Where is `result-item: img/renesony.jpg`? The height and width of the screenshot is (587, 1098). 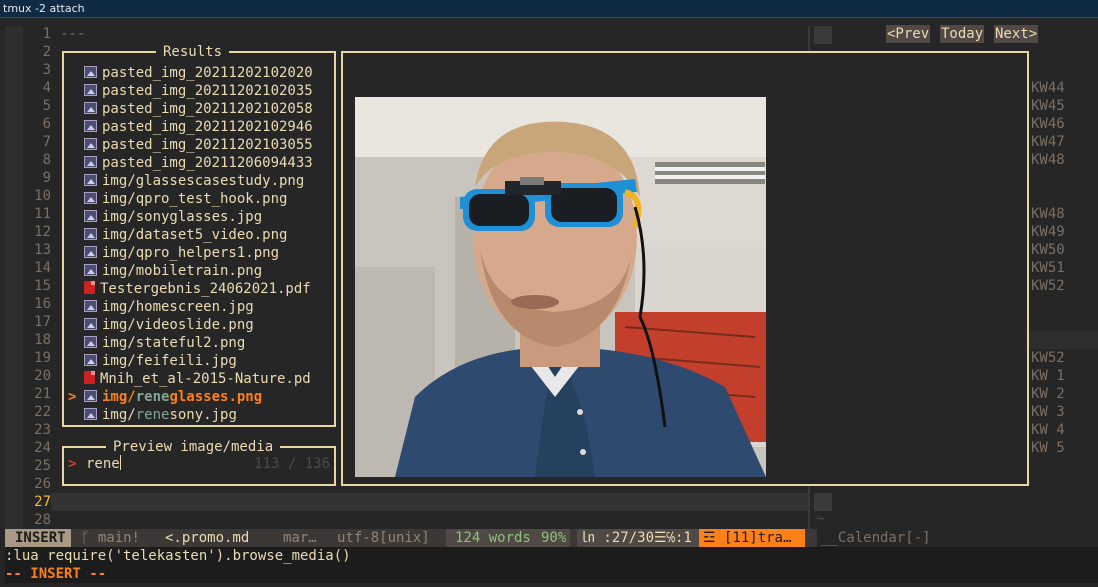 result-item: img/renesony.jpg is located at coordinates (208, 415).